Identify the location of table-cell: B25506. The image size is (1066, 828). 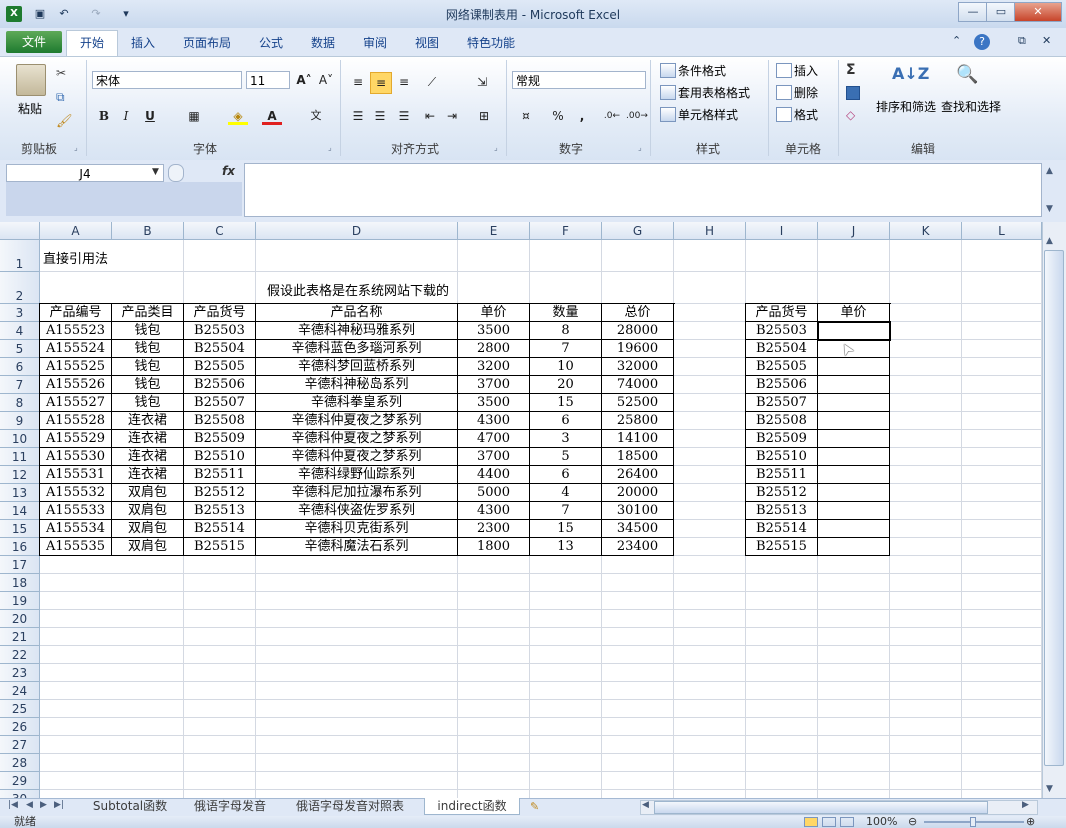
(220, 385).